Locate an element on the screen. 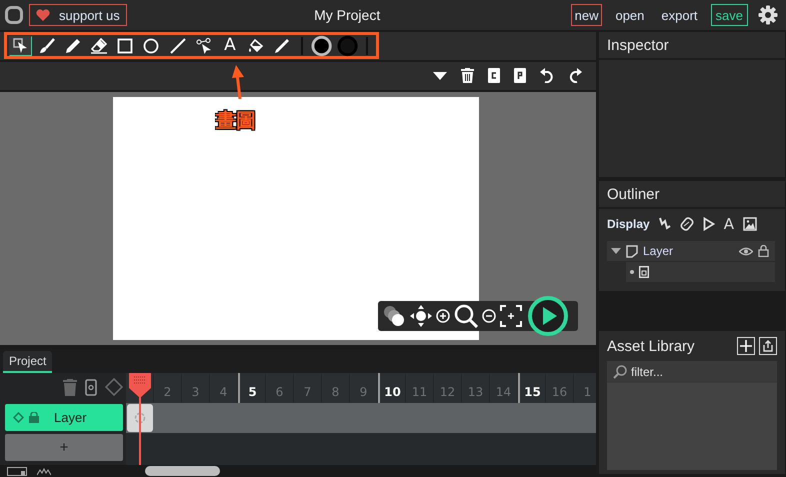 This screenshot has width=786, height=477. copy-icon is located at coordinates (494, 76).